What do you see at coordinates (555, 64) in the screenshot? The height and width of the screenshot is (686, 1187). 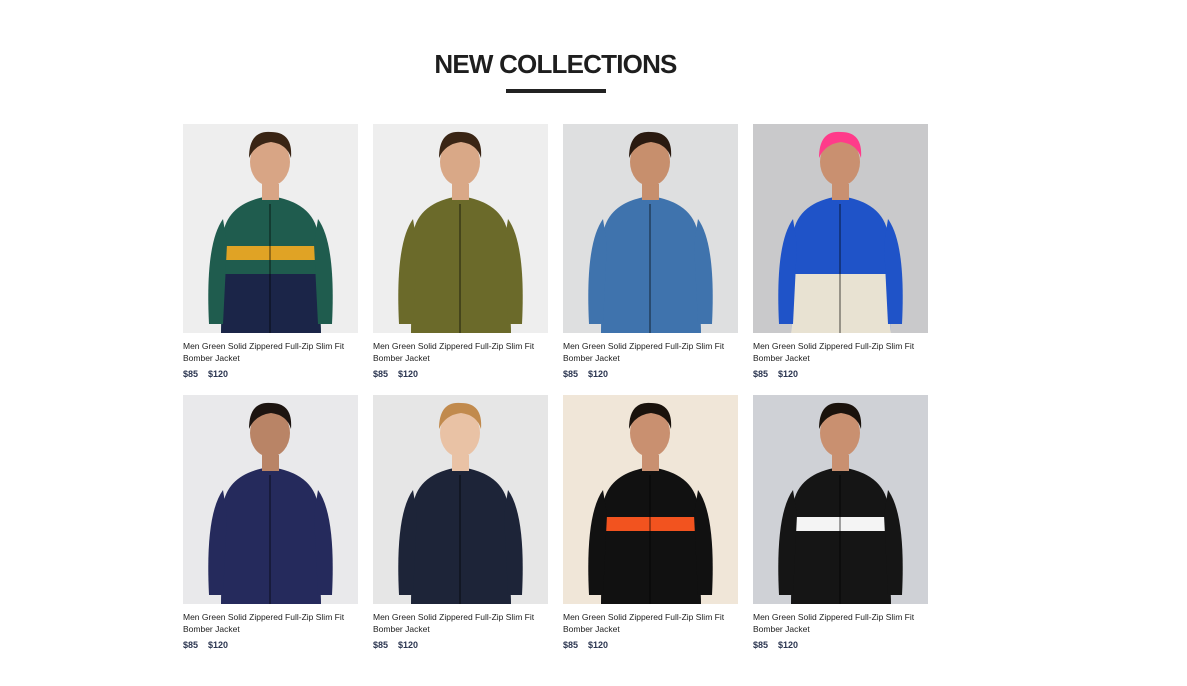 I see `section-title: NEW COLLECTIONS` at bounding box center [555, 64].